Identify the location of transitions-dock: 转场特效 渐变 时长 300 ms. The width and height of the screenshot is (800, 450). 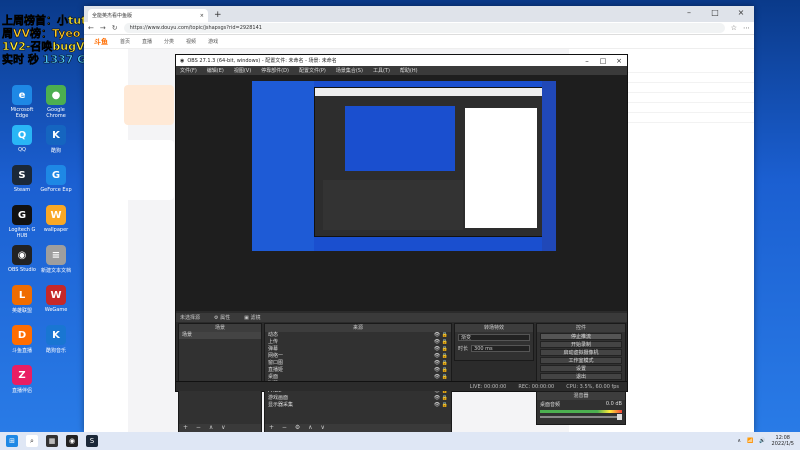
(494, 342).